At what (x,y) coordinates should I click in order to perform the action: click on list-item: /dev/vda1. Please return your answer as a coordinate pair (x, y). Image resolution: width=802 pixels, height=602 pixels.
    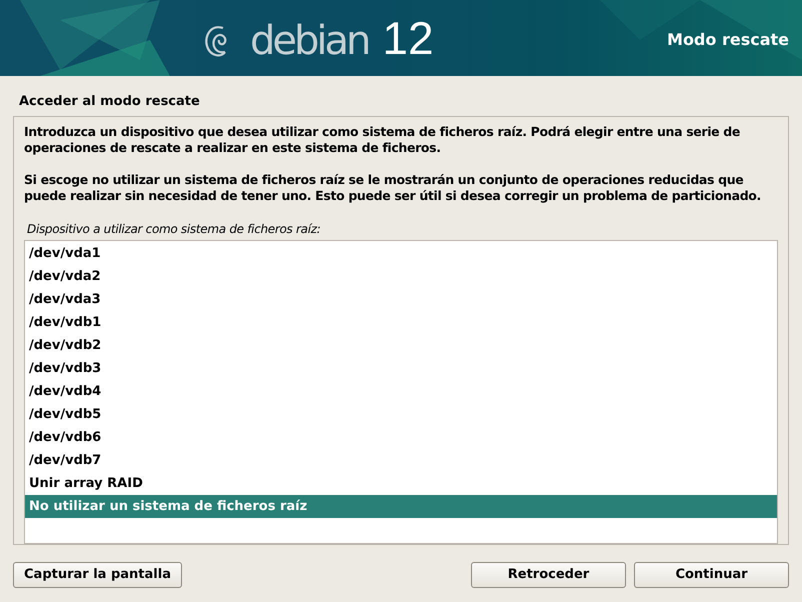
    Looking at the image, I should click on (401, 253).